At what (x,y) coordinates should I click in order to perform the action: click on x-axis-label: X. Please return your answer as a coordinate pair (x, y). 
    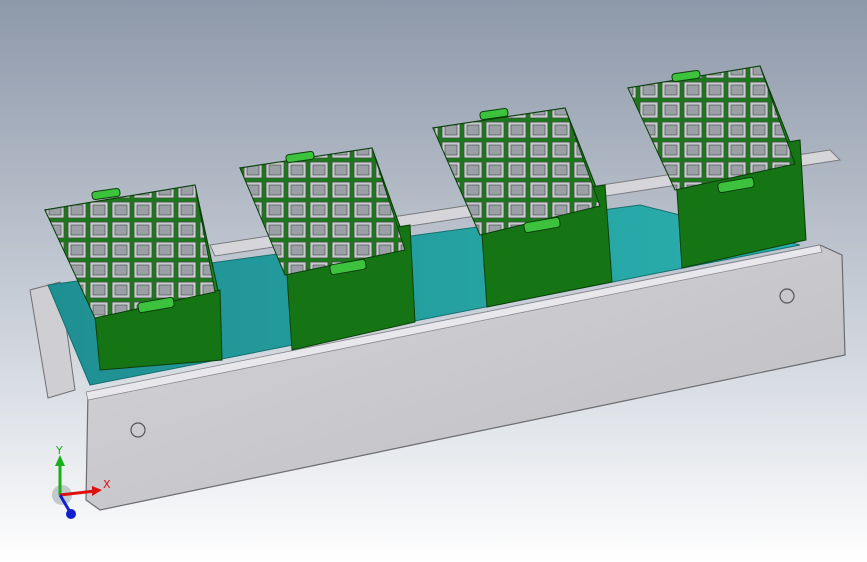
    Looking at the image, I should click on (107, 484).